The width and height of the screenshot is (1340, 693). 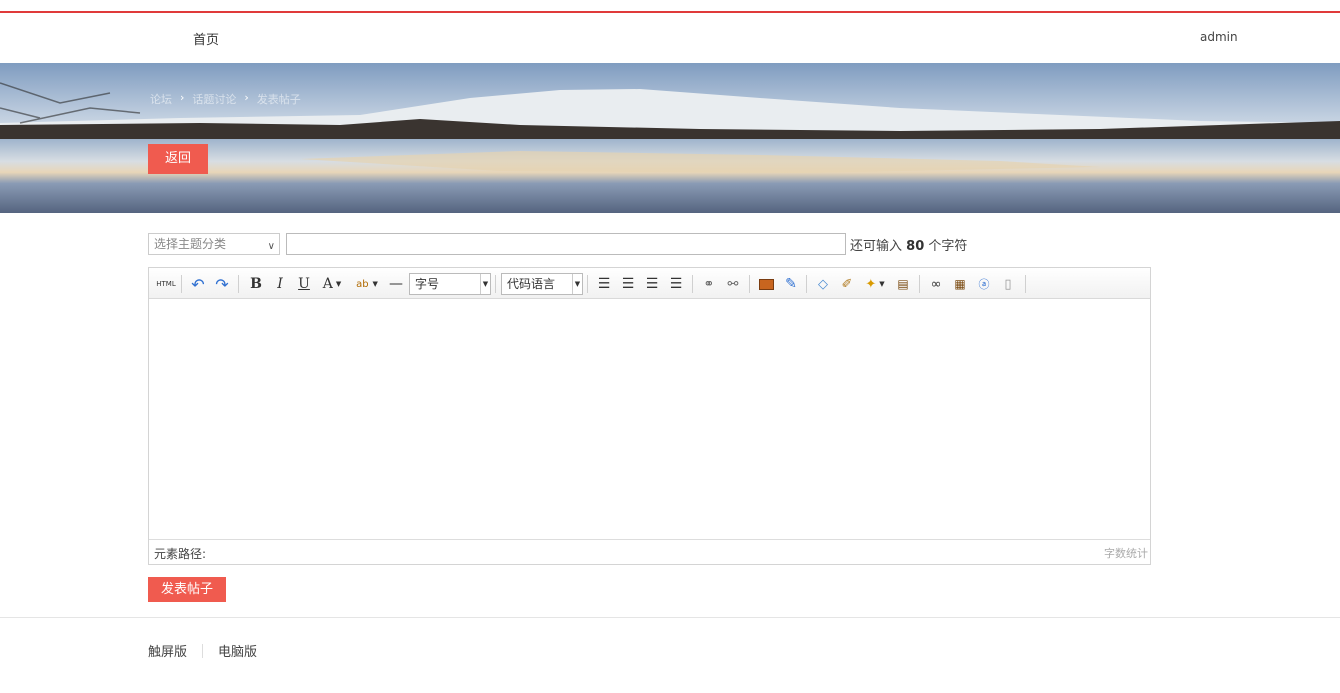 I want to click on footer: 触屏版 电脑版, so click(x=202, y=650).